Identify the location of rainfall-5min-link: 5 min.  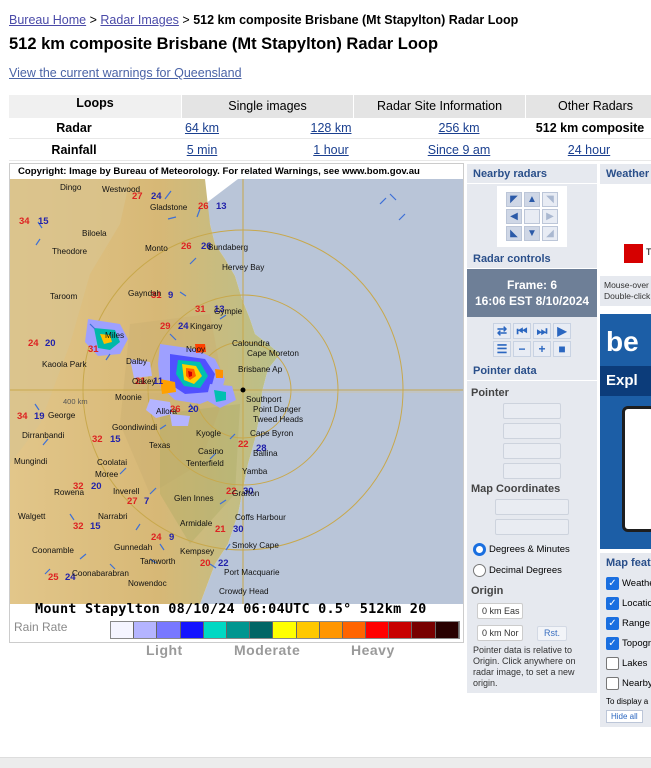
(202, 150).